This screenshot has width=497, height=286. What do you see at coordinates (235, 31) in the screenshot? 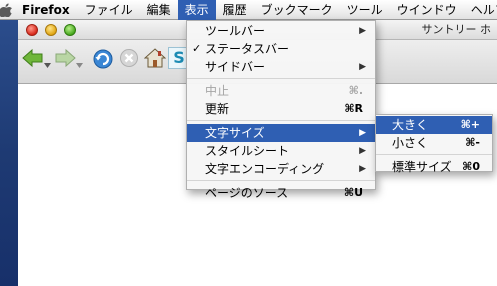
I see `menu-item-label: ツールバー` at bounding box center [235, 31].